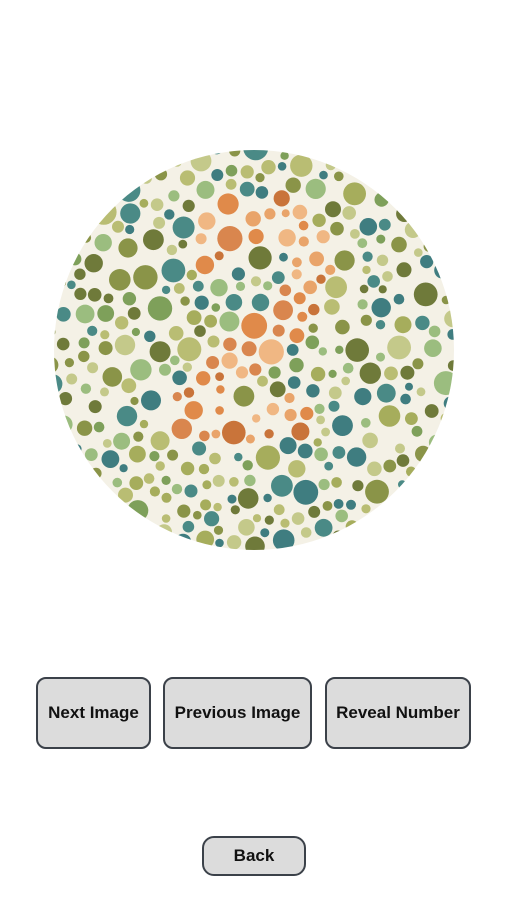  I want to click on next-image-button: Next Image, so click(93, 713).